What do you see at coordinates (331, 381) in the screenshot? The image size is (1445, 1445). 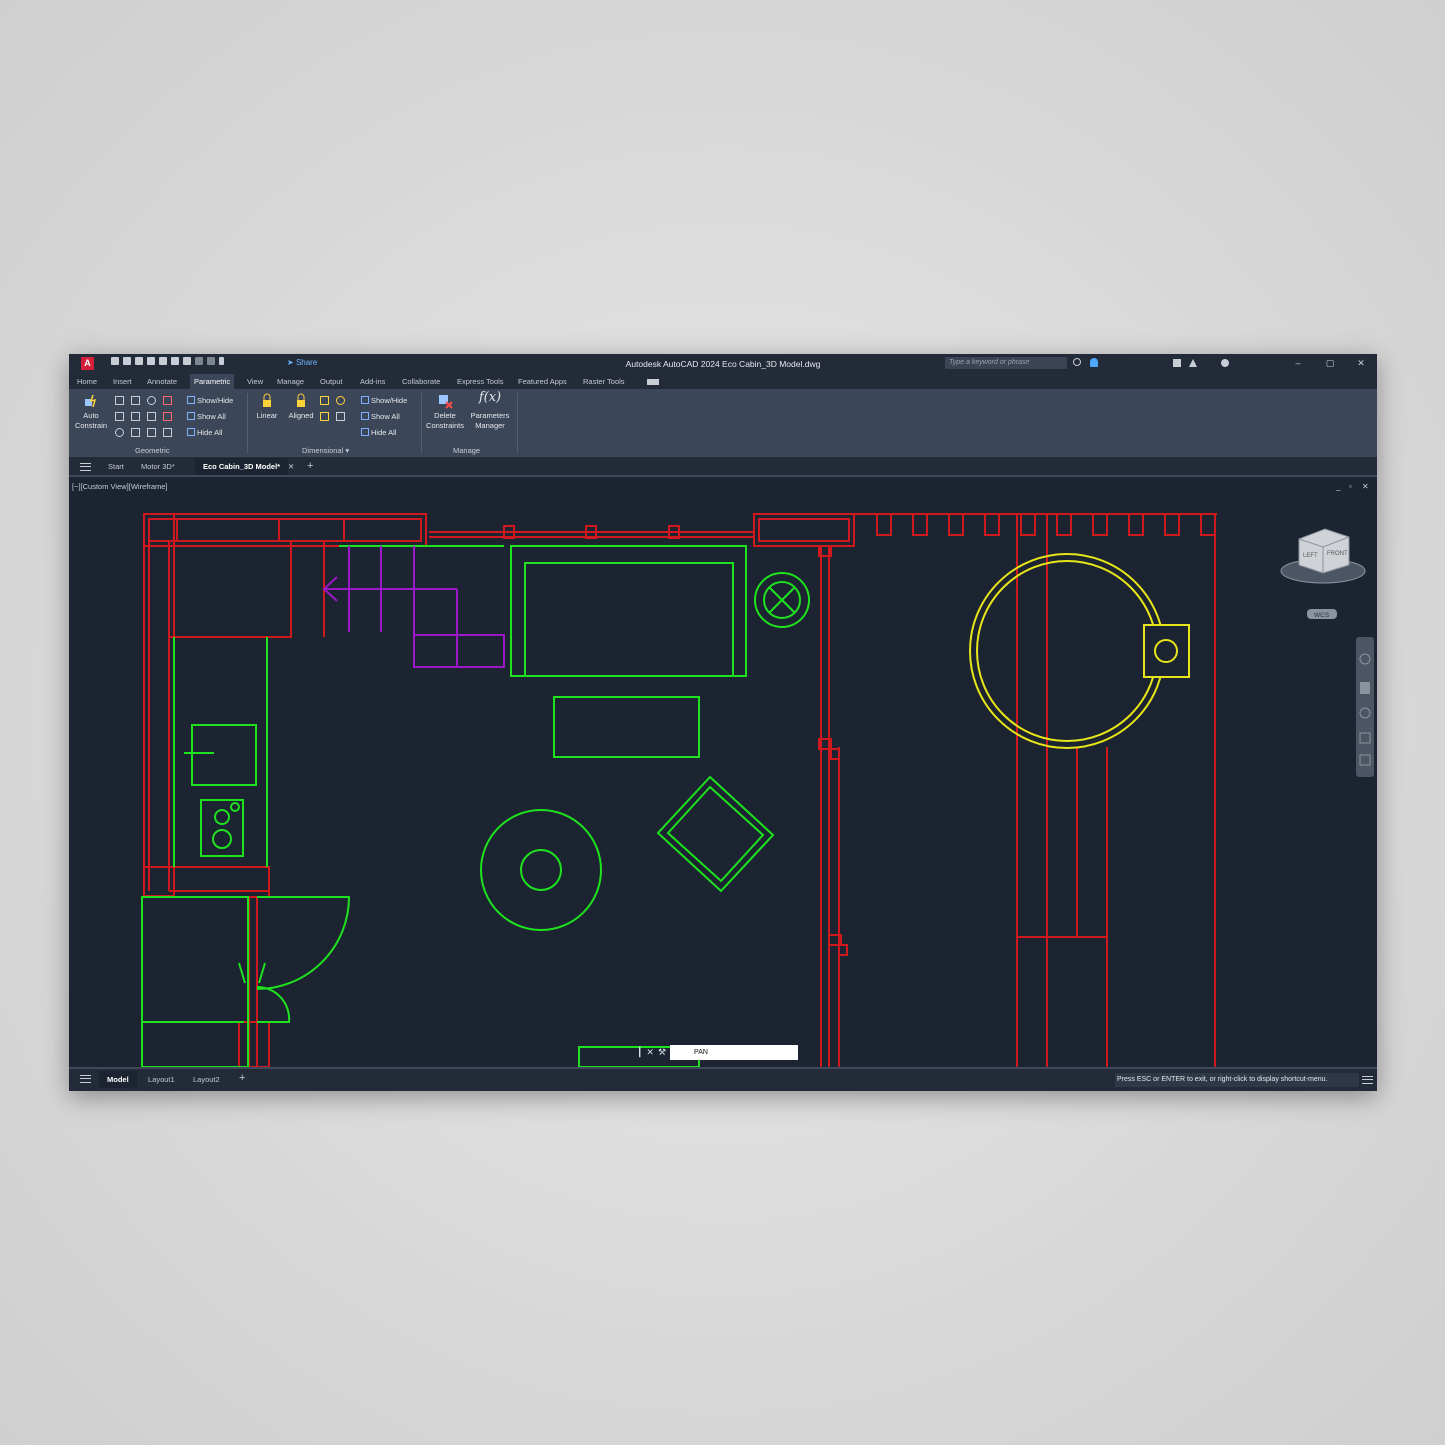 I see `tab-output: Output` at bounding box center [331, 381].